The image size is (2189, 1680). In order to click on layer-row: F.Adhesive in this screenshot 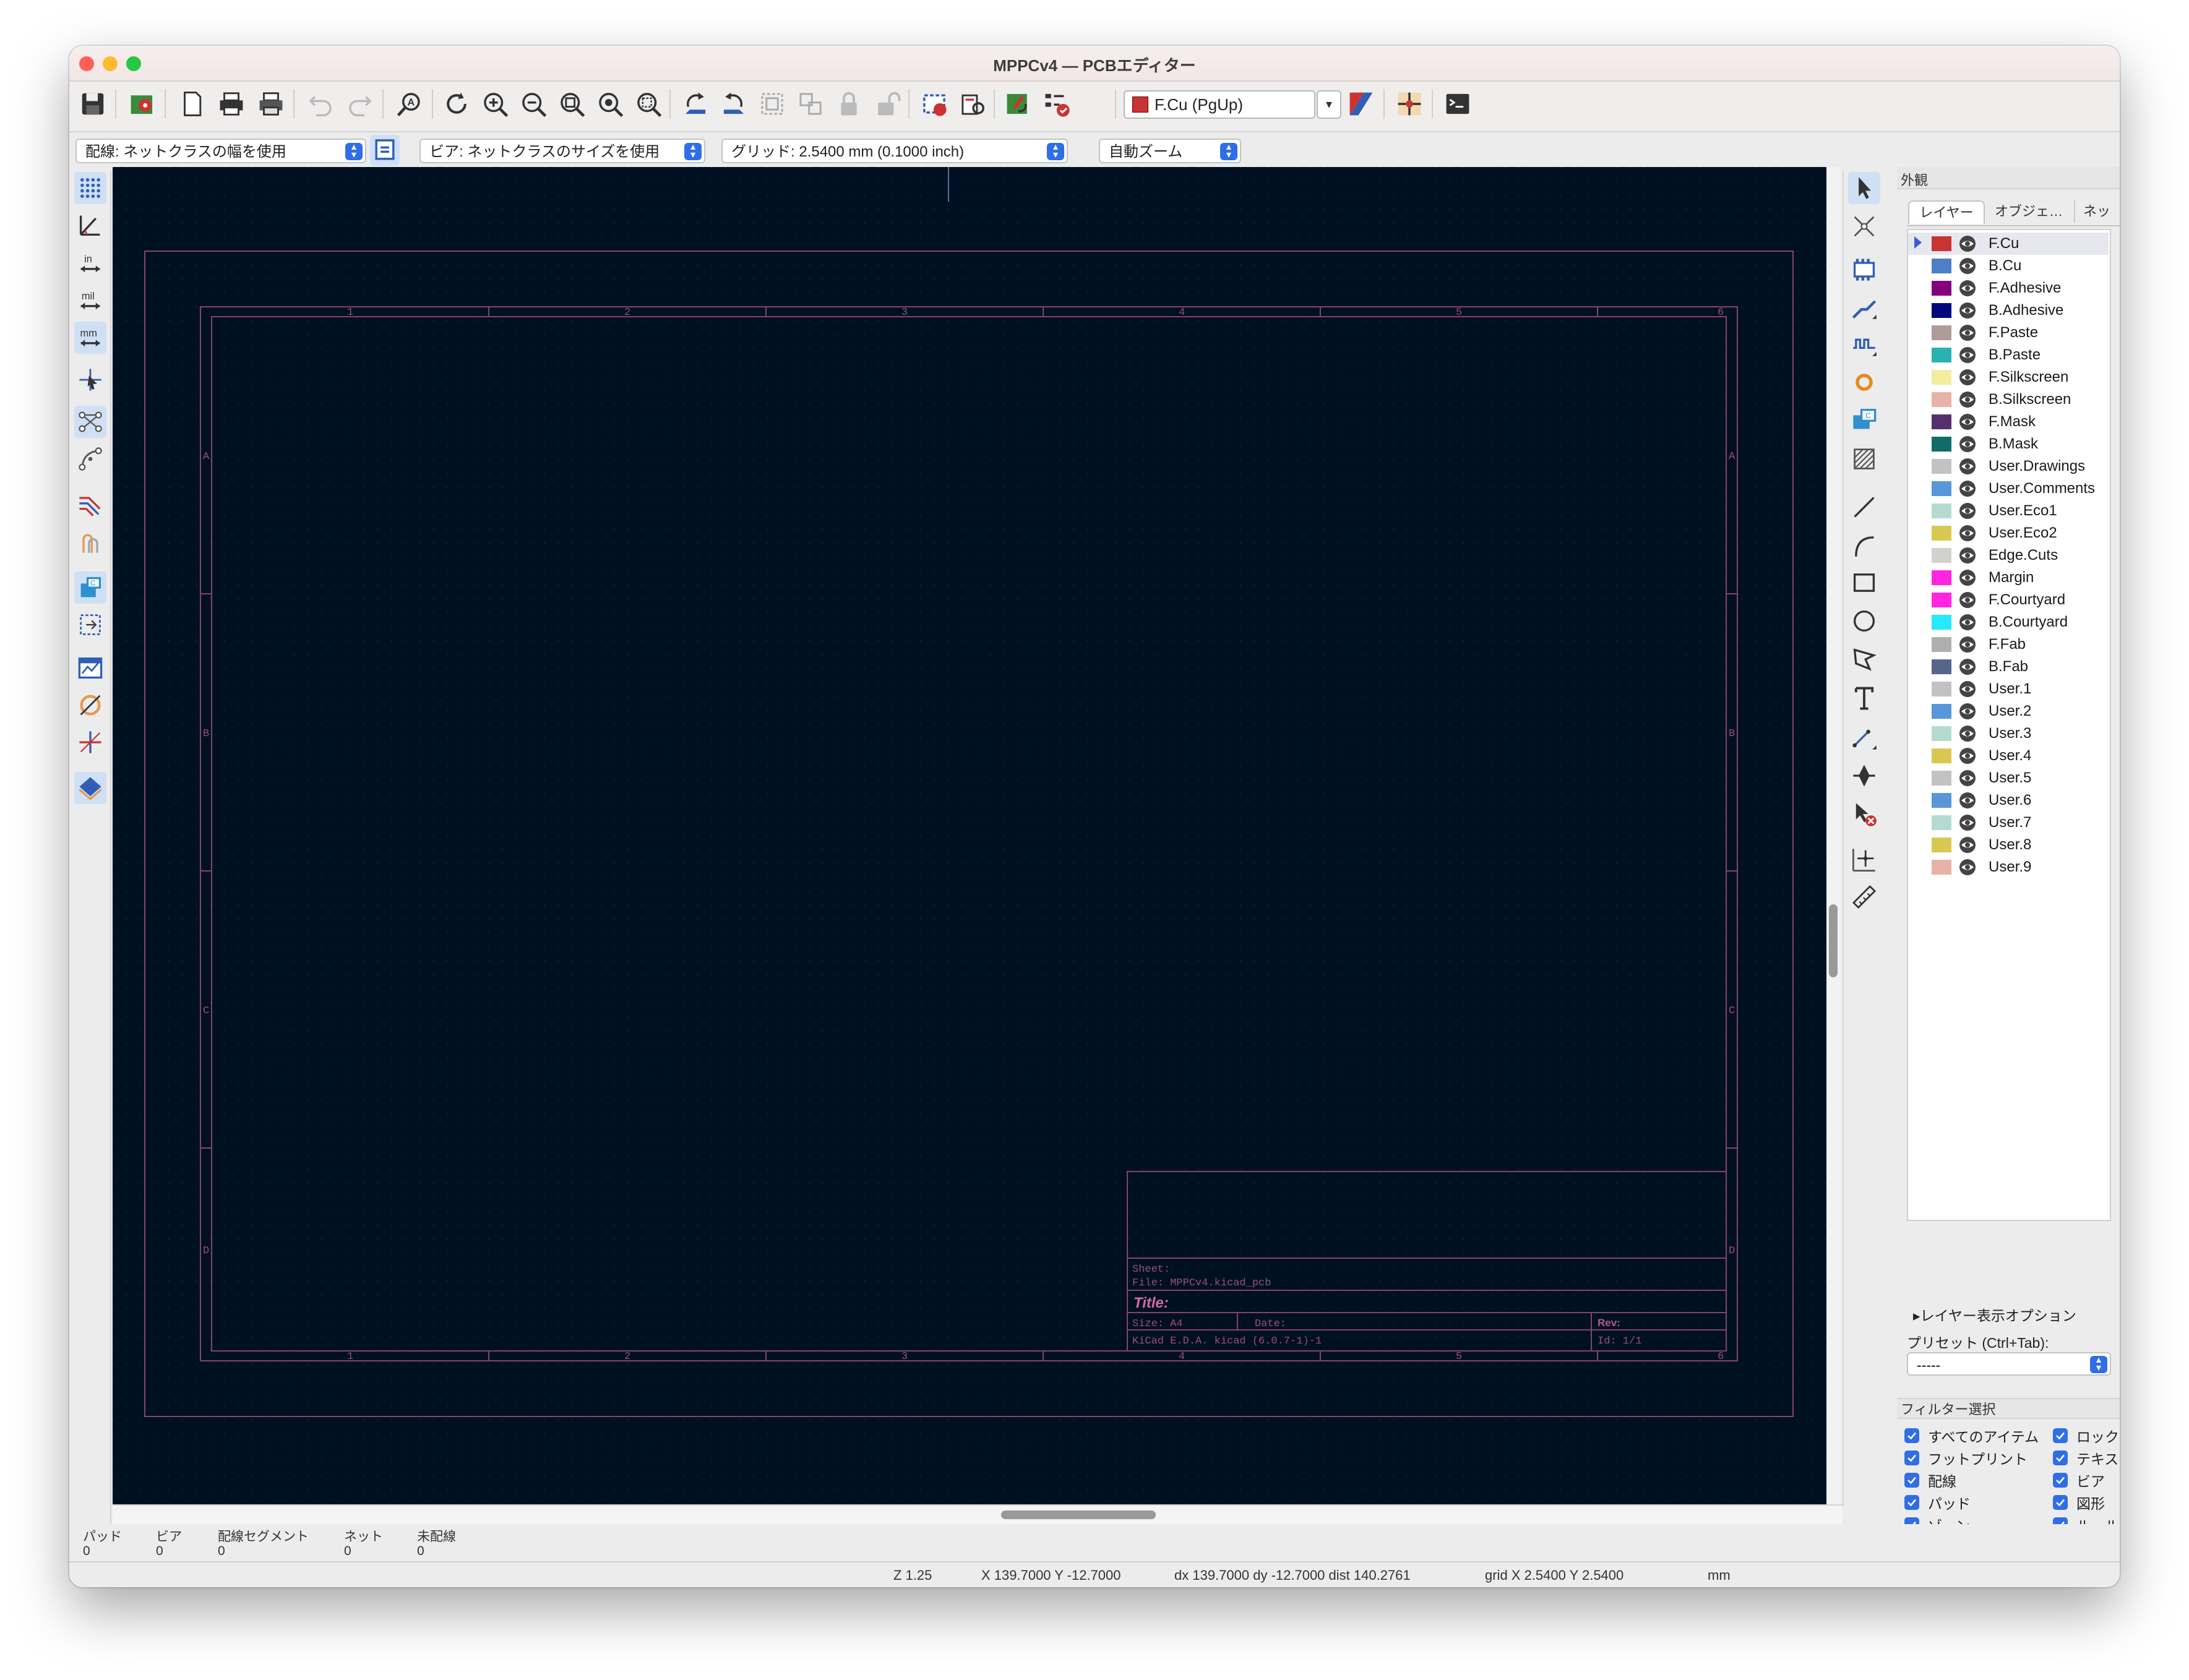, I will do `click(2008, 288)`.